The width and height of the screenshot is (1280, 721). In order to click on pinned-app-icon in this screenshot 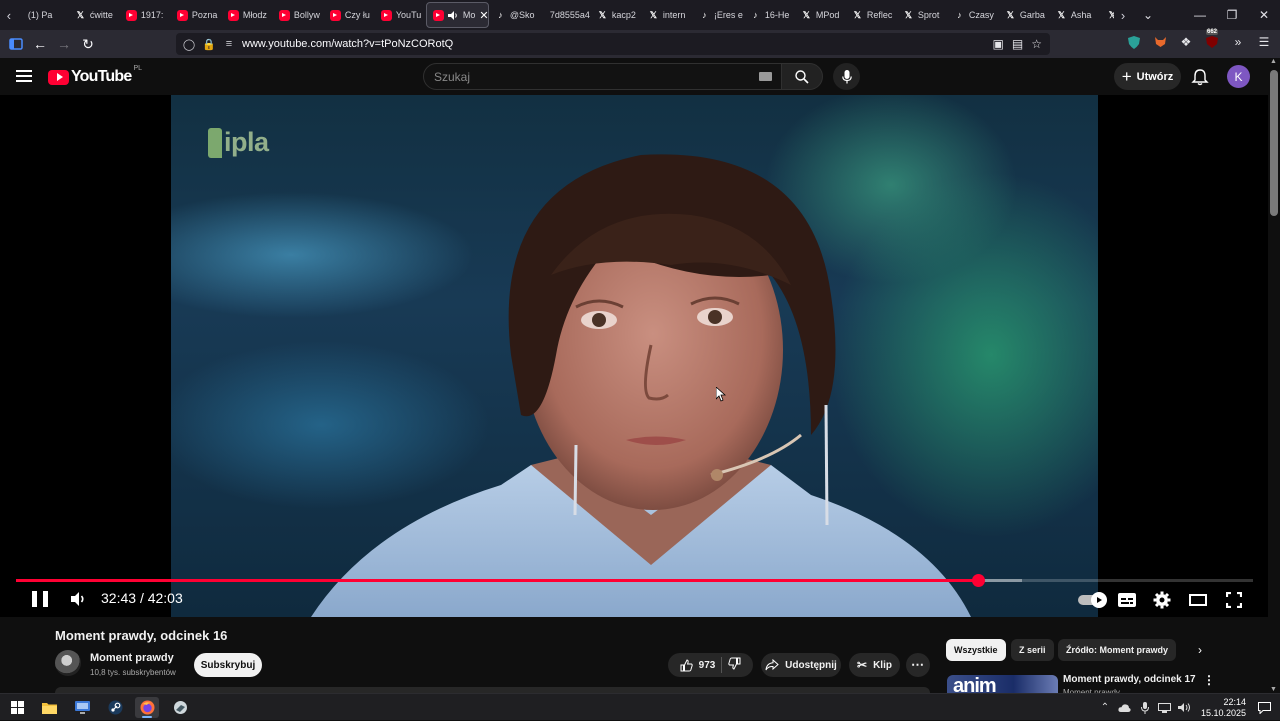, I will do `click(180, 707)`.